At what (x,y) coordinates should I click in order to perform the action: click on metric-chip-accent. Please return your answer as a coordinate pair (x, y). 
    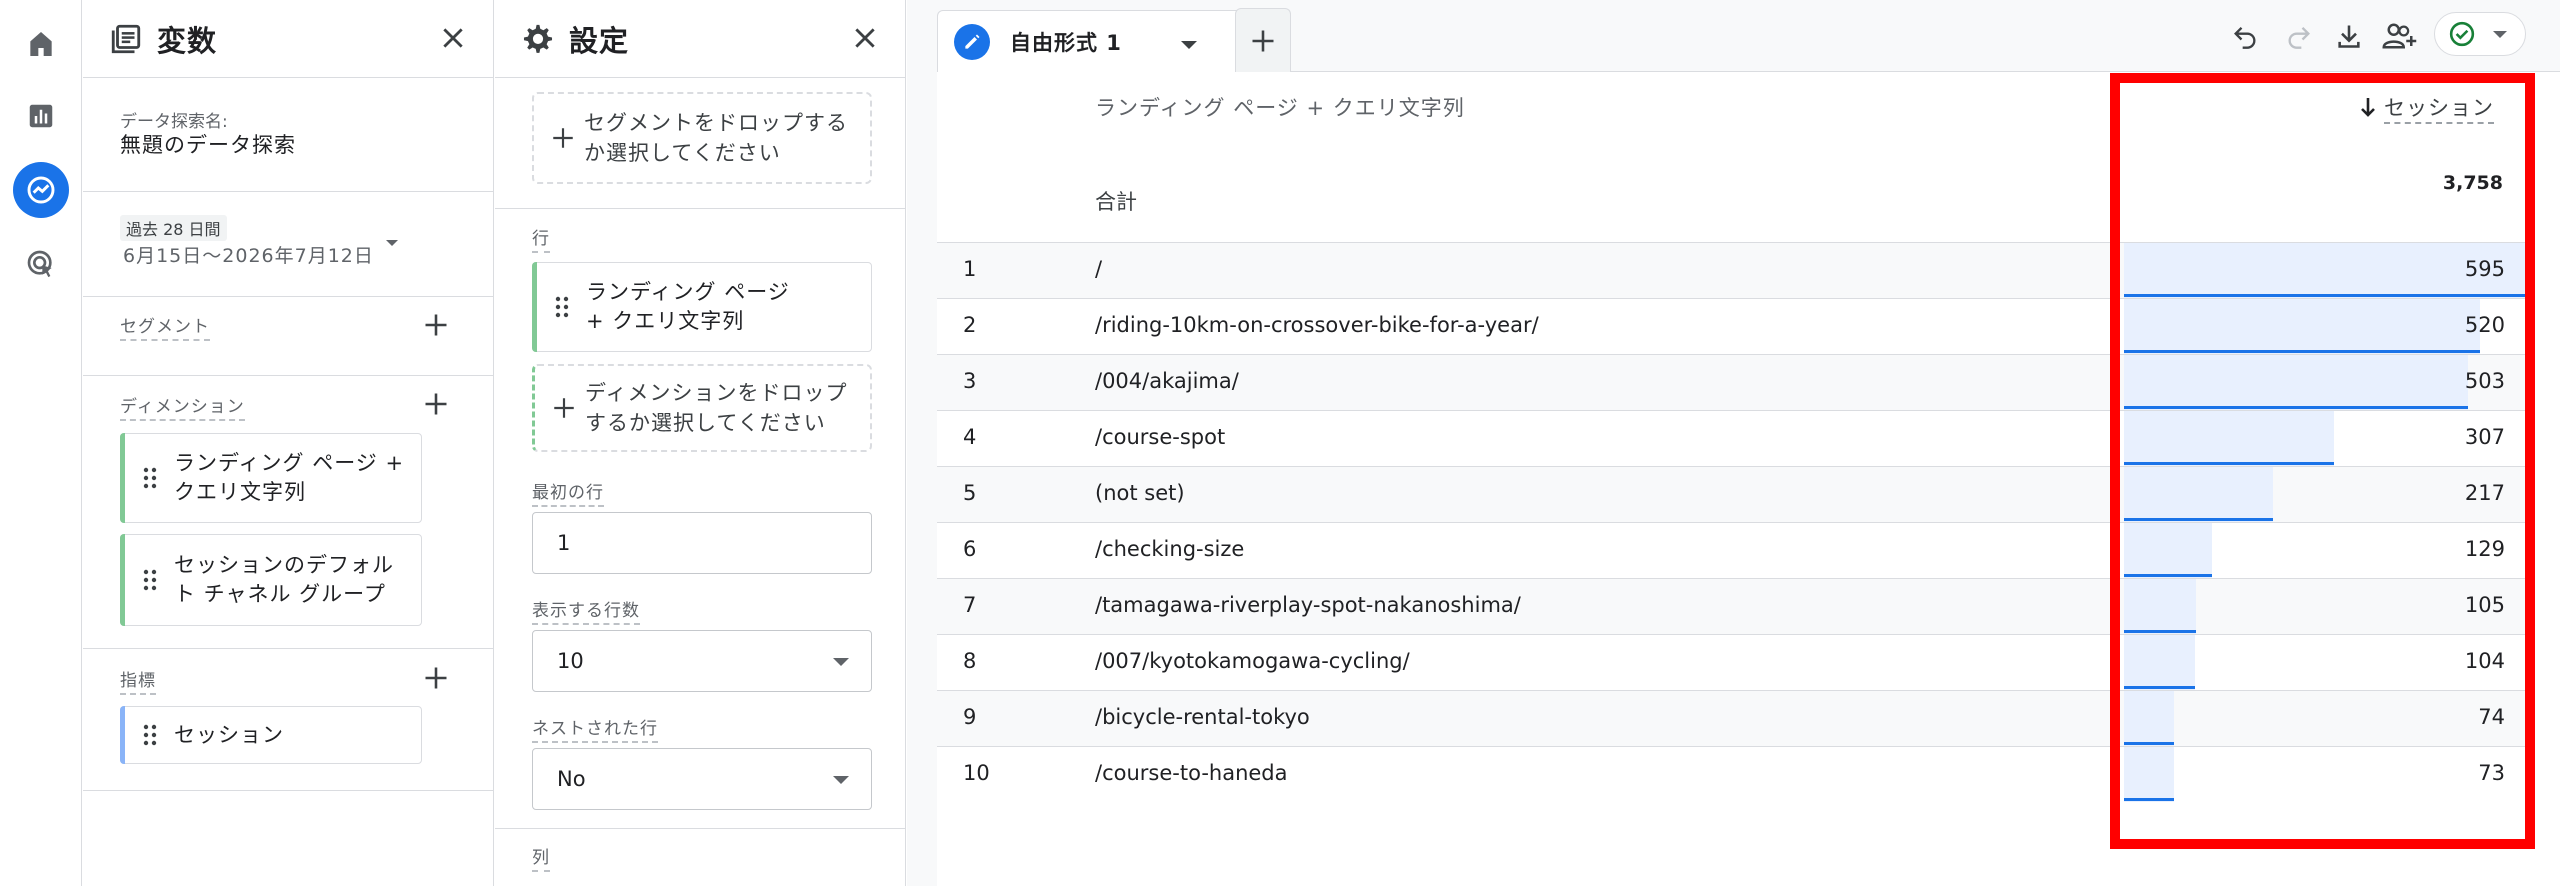
    Looking at the image, I should click on (122, 735).